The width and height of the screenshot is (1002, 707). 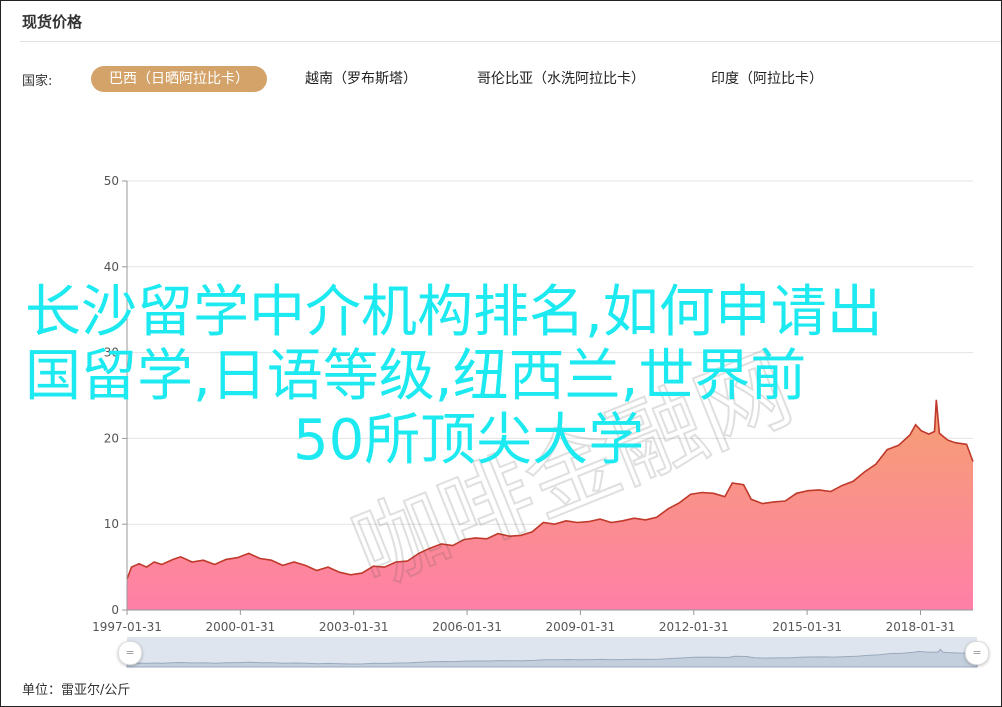 What do you see at coordinates (977, 653) in the screenshot?
I see `range-handle-right: =` at bounding box center [977, 653].